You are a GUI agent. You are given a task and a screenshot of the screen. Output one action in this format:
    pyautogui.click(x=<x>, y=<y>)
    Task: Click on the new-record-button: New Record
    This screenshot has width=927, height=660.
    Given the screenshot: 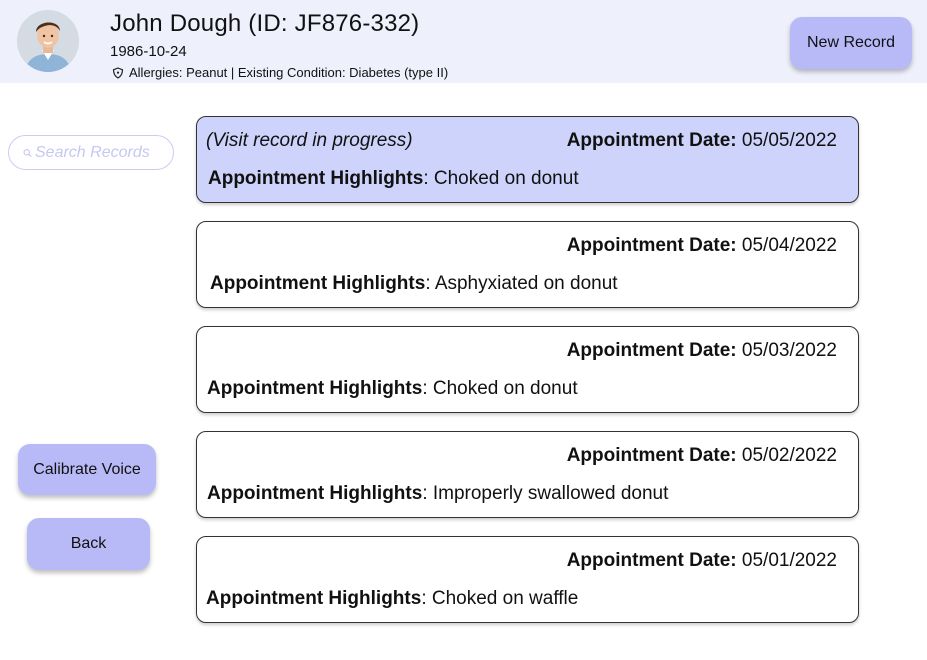 What is the action you would take?
    pyautogui.click(x=851, y=43)
    